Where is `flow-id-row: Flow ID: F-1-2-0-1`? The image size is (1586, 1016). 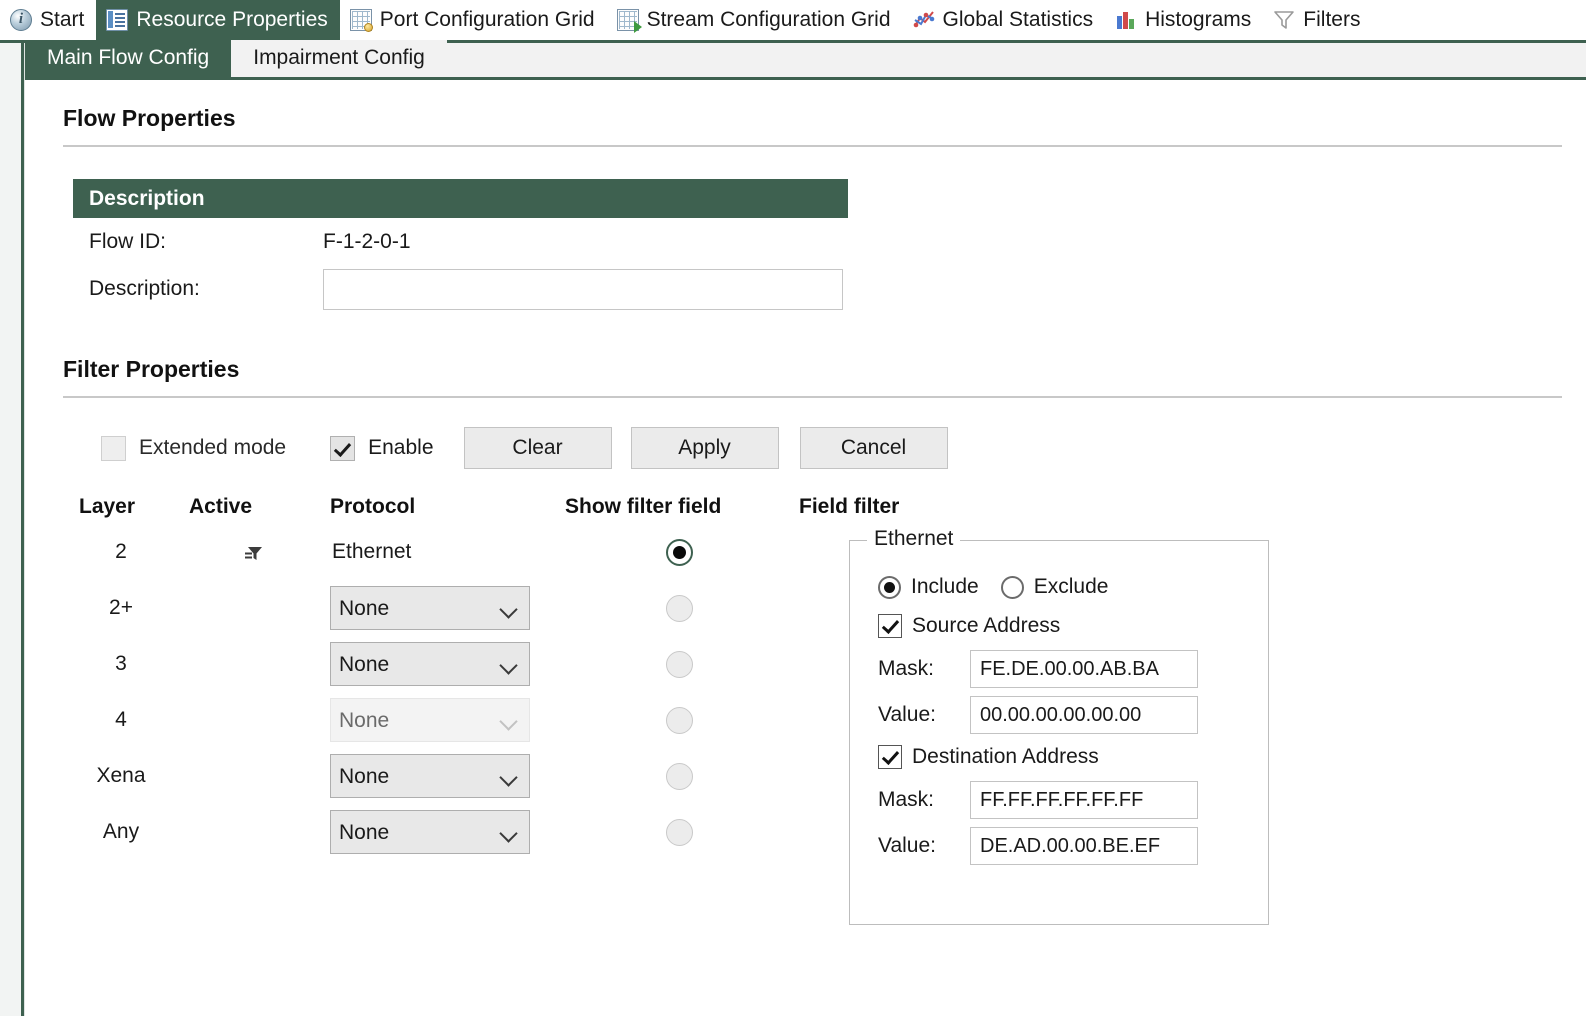 flow-id-row: Flow ID: F-1-2-0-1 is located at coordinates (829, 242).